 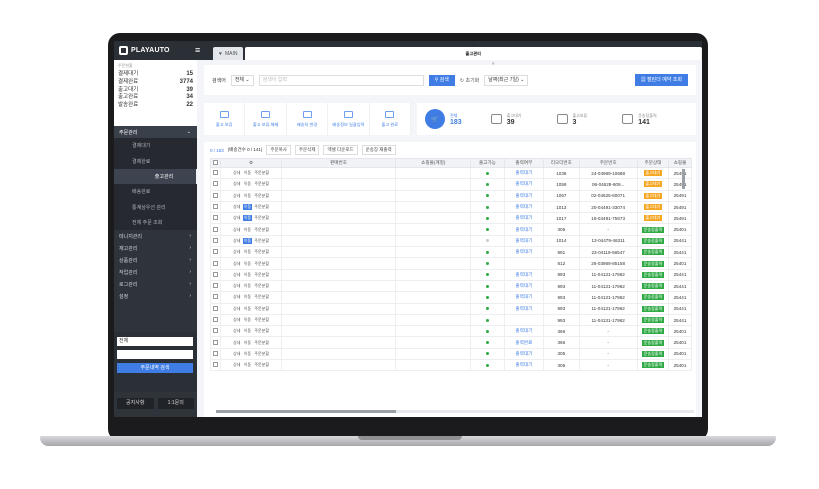 I want to click on sidebar-group: 테니지관리 ›, so click(x=155, y=236).